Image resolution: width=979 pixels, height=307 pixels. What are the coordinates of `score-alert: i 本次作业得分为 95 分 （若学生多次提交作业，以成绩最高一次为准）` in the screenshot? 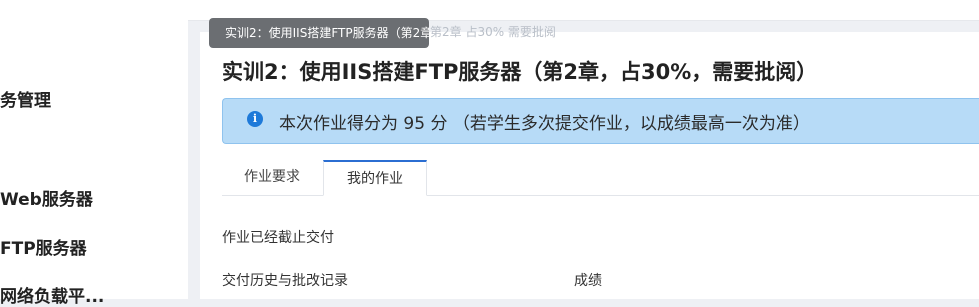 It's located at (600, 121).